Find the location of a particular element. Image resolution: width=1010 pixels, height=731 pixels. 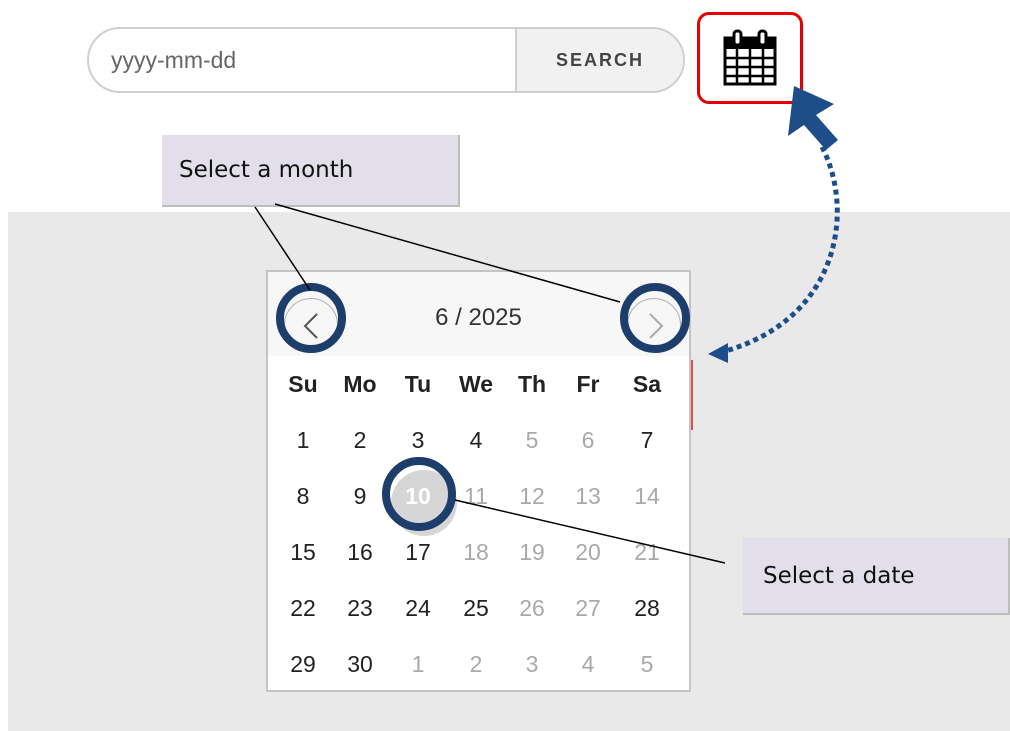

day-cell: 14 is located at coordinates (647, 496).